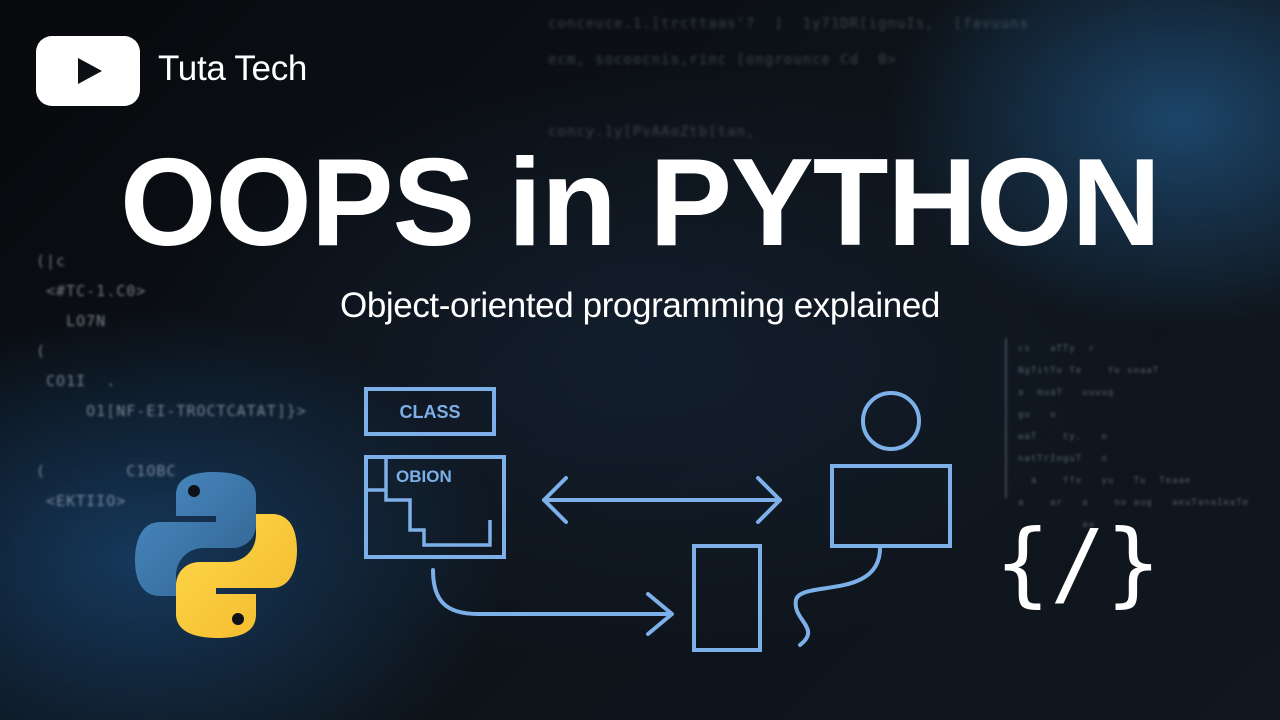 Image resolution: width=1280 pixels, height=720 pixels. Describe the element at coordinates (552, 602) in the screenshot. I see `curved-arrow-icon` at that location.